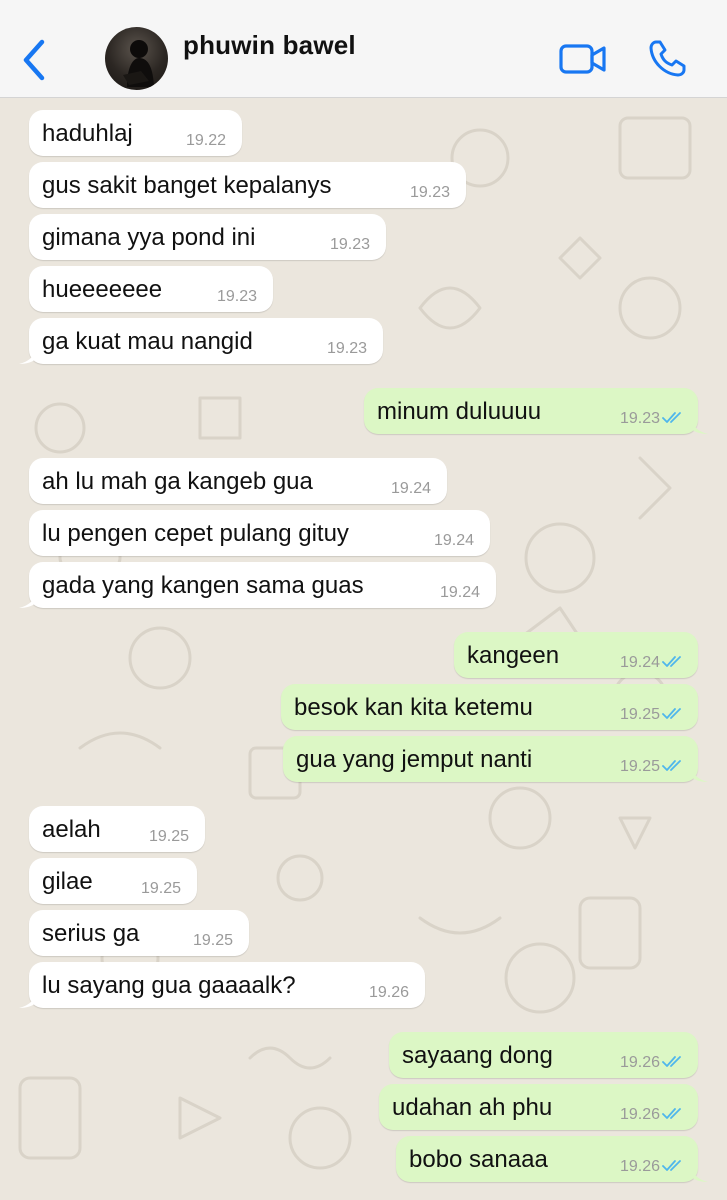  What do you see at coordinates (177, 481) in the screenshot?
I see `message-text: ah lu mah ga kangeb gua` at bounding box center [177, 481].